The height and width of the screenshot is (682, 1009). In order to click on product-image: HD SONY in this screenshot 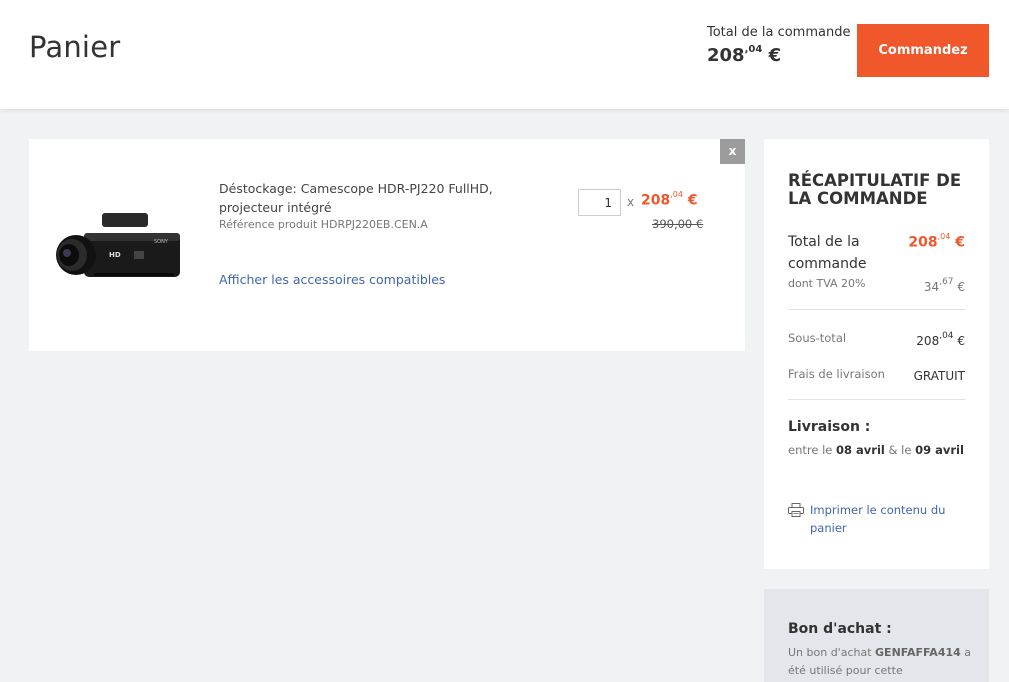, I will do `click(119, 247)`.